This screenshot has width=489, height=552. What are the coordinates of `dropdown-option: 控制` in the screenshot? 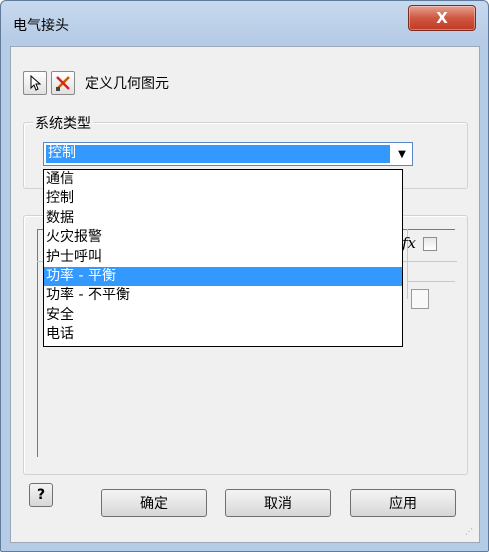 It's located at (223, 198).